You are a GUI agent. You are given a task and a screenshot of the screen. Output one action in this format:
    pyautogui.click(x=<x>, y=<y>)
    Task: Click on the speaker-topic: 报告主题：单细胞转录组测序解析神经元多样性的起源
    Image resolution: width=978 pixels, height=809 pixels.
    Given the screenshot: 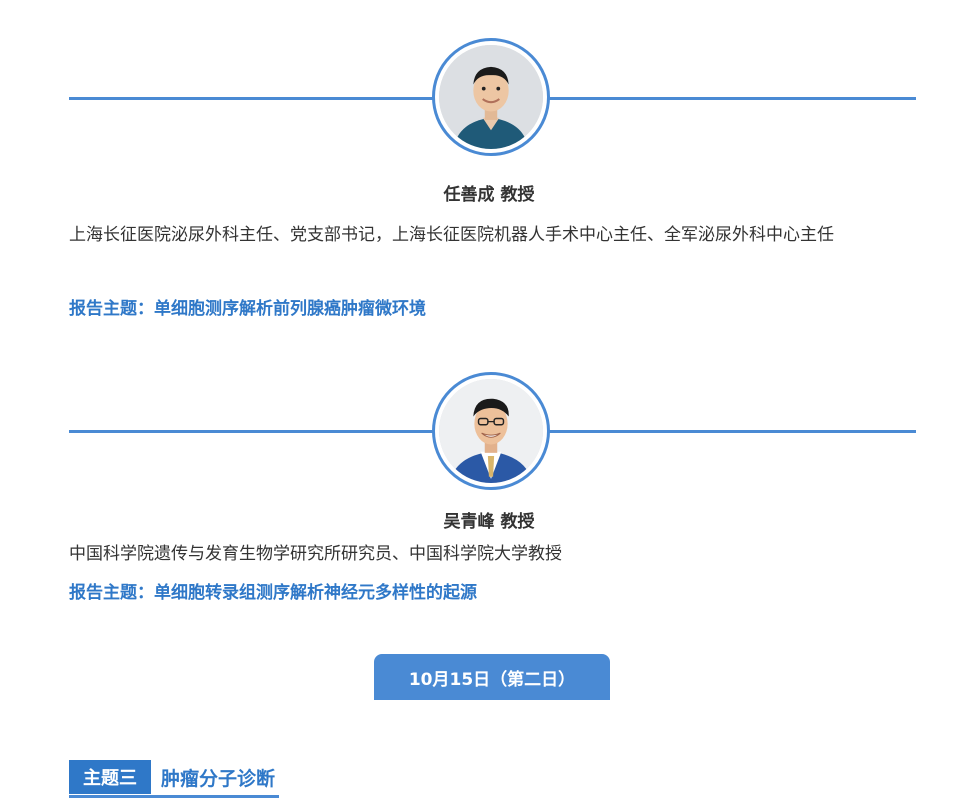 What is the action you would take?
    pyautogui.click(x=273, y=593)
    